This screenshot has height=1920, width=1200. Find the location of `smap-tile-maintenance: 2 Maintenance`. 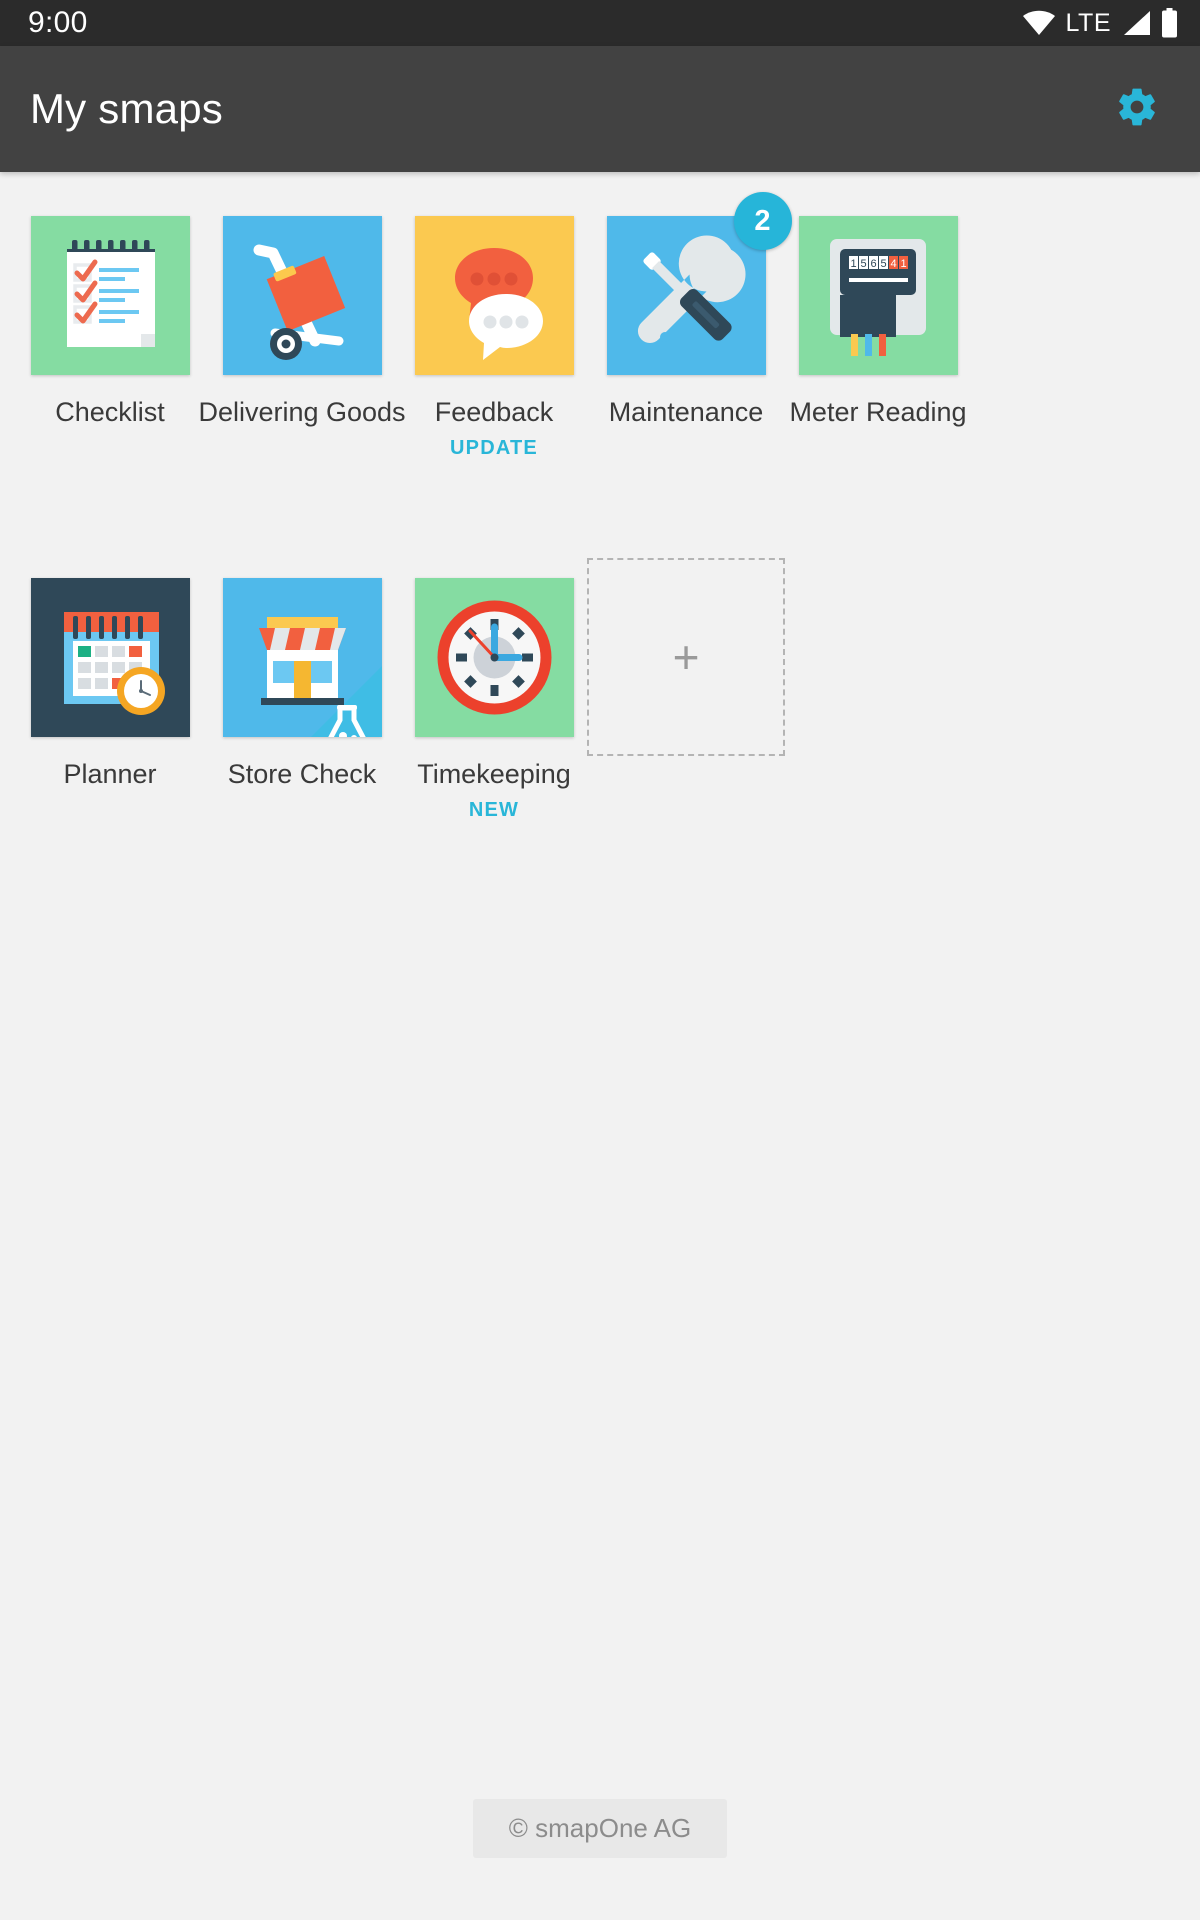

smap-tile-maintenance: 2 Maintenance is located at coordinates (691, 326).